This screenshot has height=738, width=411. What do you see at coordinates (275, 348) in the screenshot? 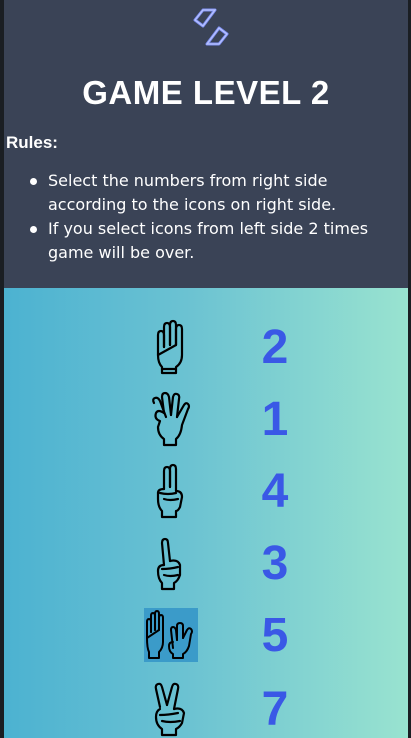
I see `number-button: 2` at bounding box center [275, 348].